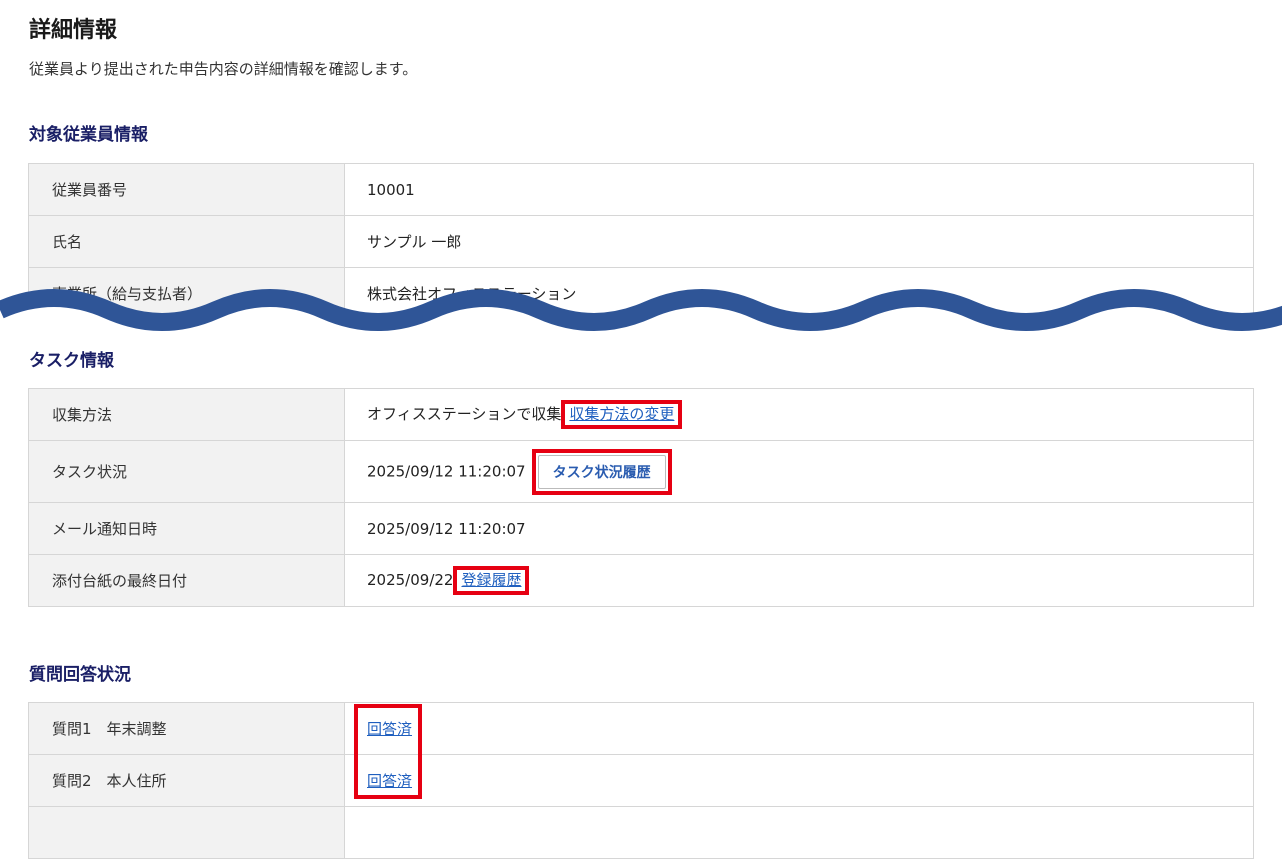  What do you see at coordinates (186, 471) in the screenshot?
I see `row-label: タスク状況` at bounding box center [186, 471].